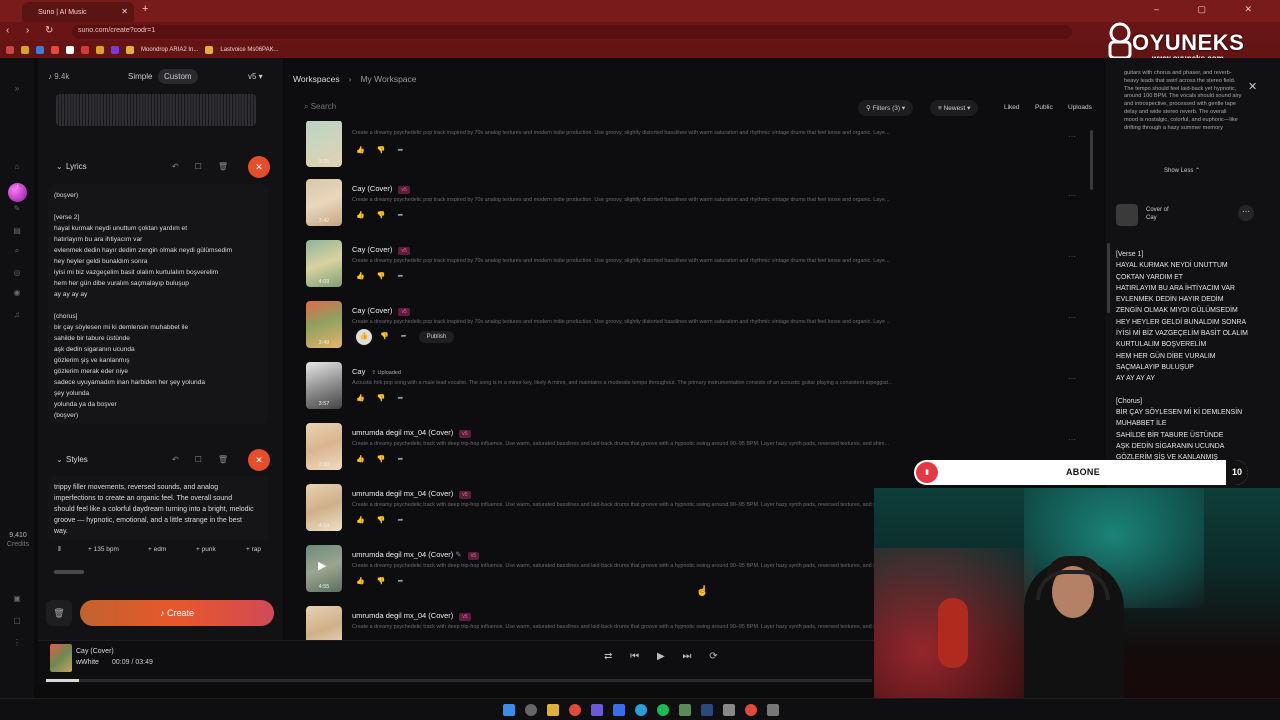 Image resolution: width=1280 pixels, height=720 pixels. What do you see at coordinates (49, 30) in the screenshot?
I see `reload-icon: ↻` at bounding box center [49, 30].